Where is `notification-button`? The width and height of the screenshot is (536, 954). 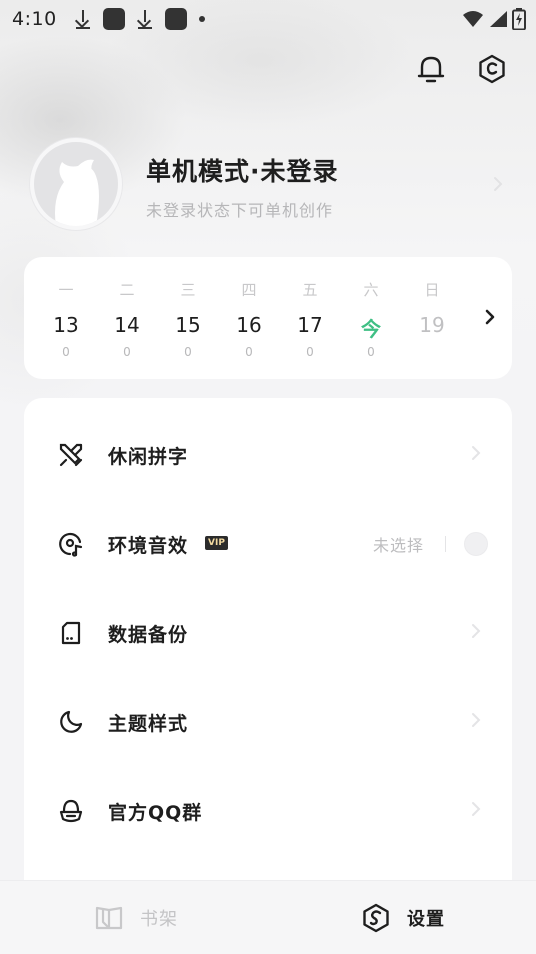
notification-button is located at coordinates (431, 69).